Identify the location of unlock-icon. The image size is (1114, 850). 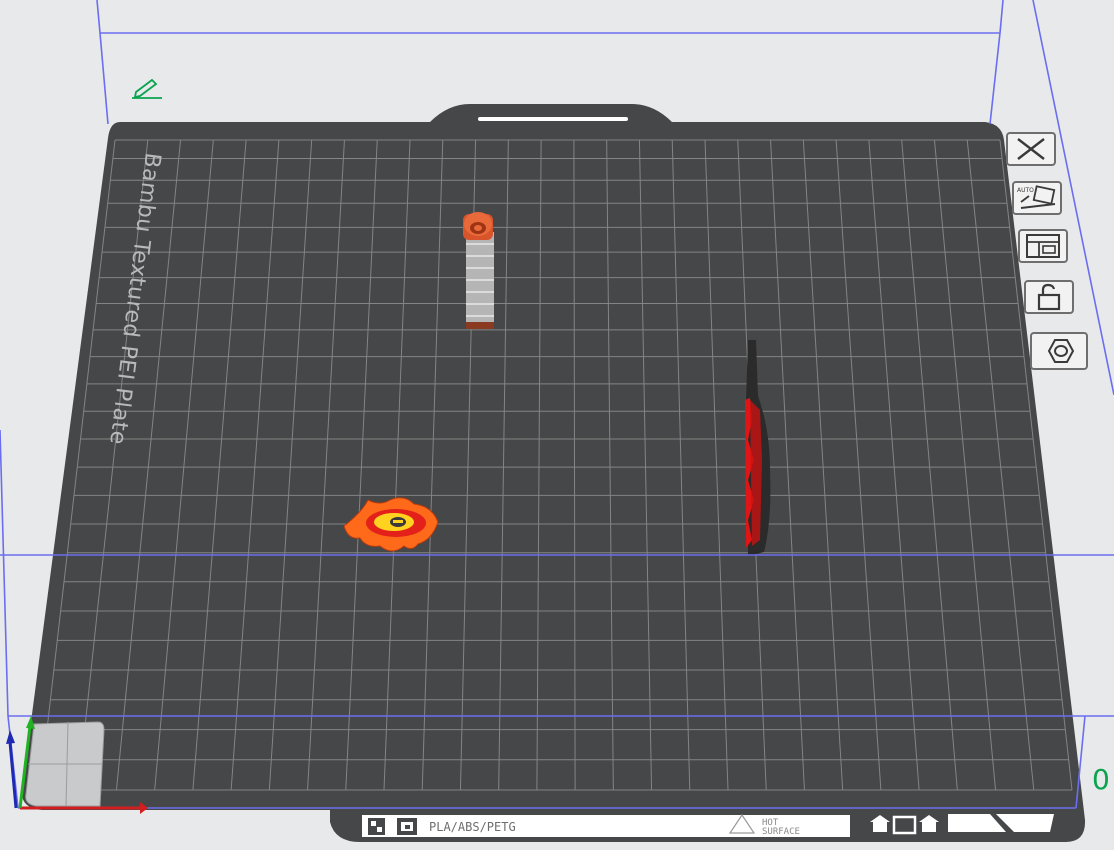
(1049, 297).